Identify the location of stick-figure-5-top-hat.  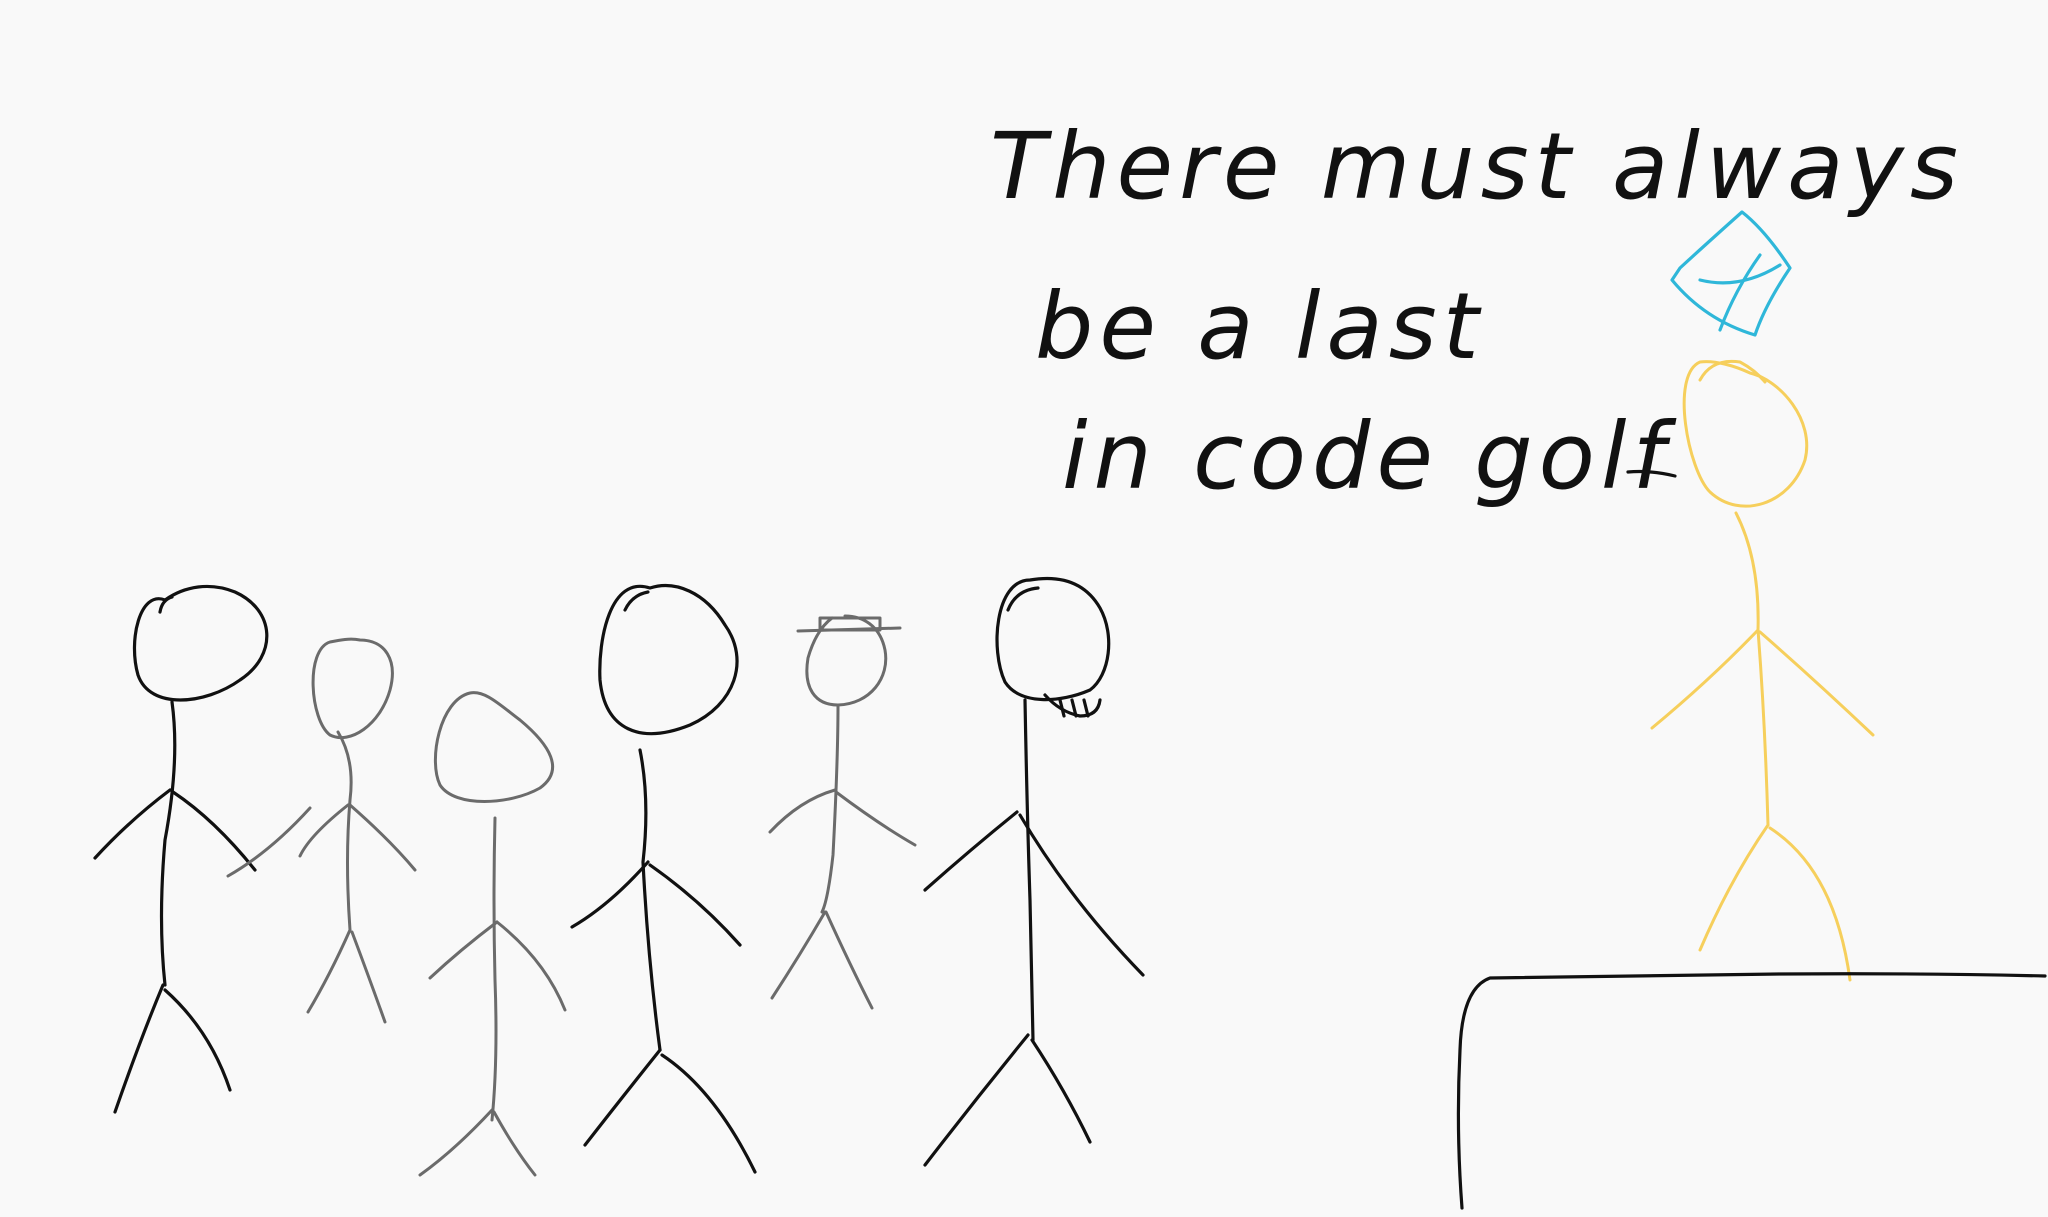
(842, 812).